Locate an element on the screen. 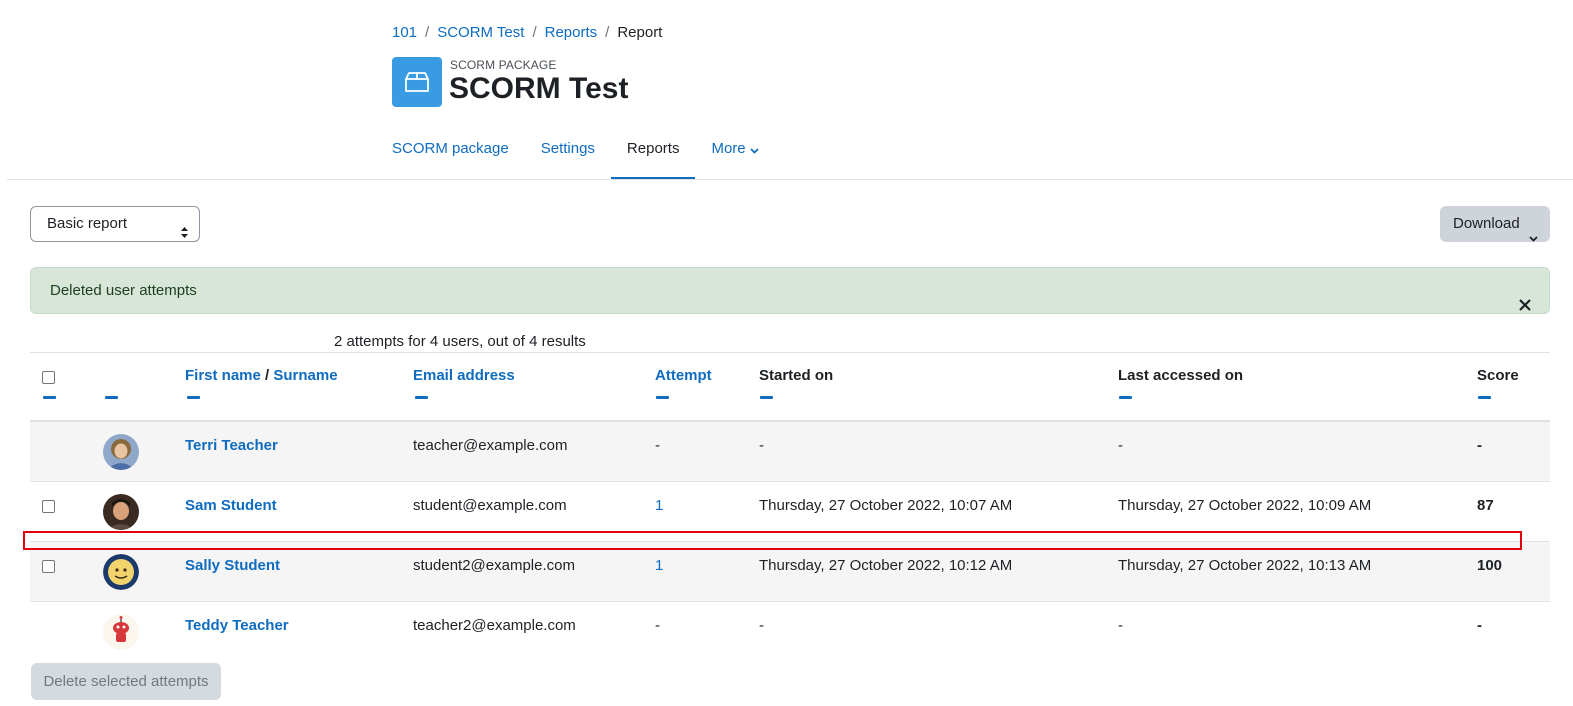  email-cell: teacher2@example.com is located at coordinates (494, 625).